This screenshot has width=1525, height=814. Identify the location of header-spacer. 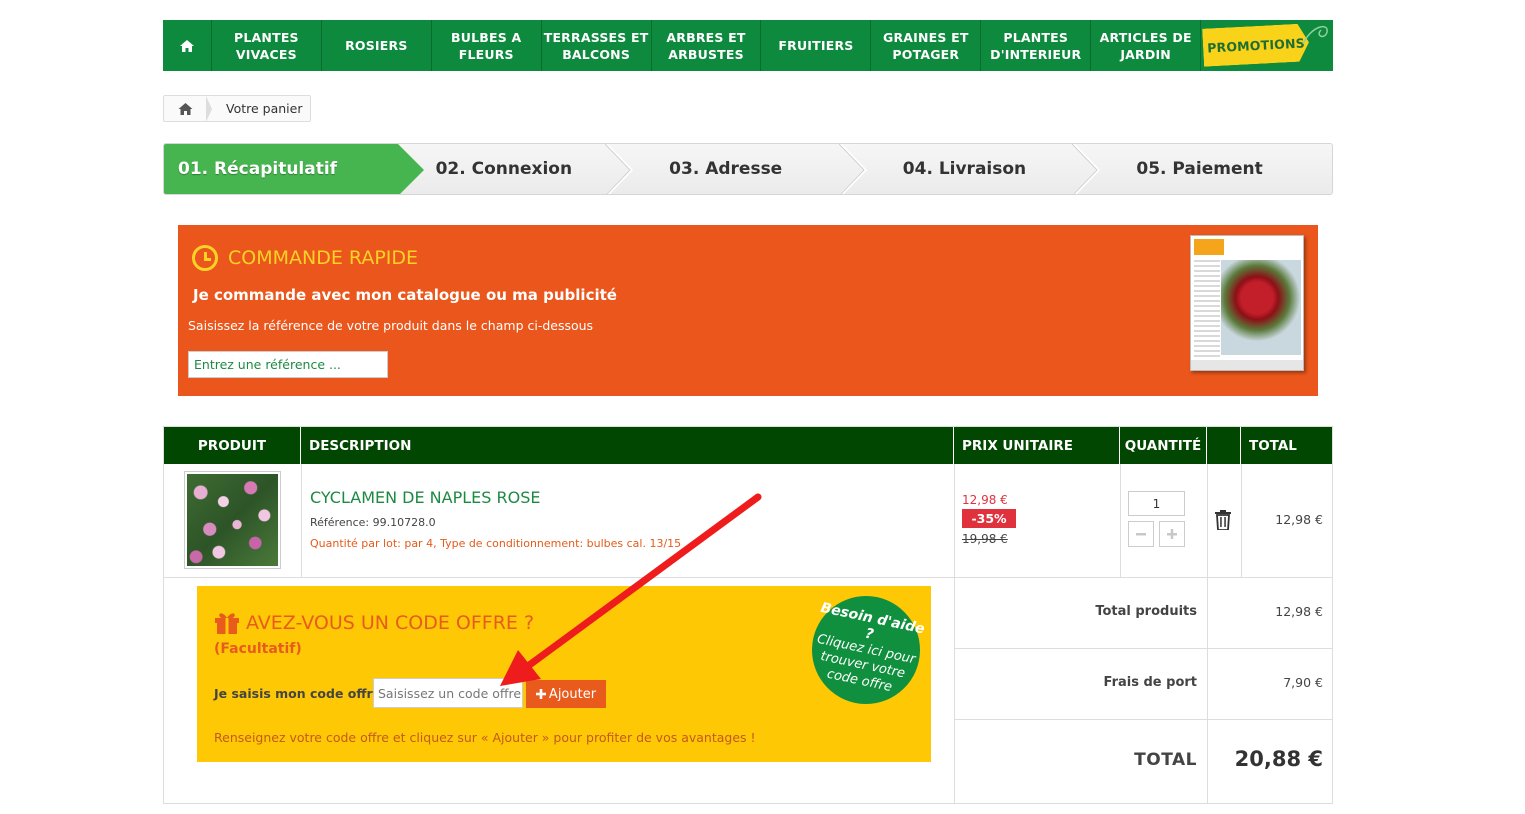
(1224, 445).